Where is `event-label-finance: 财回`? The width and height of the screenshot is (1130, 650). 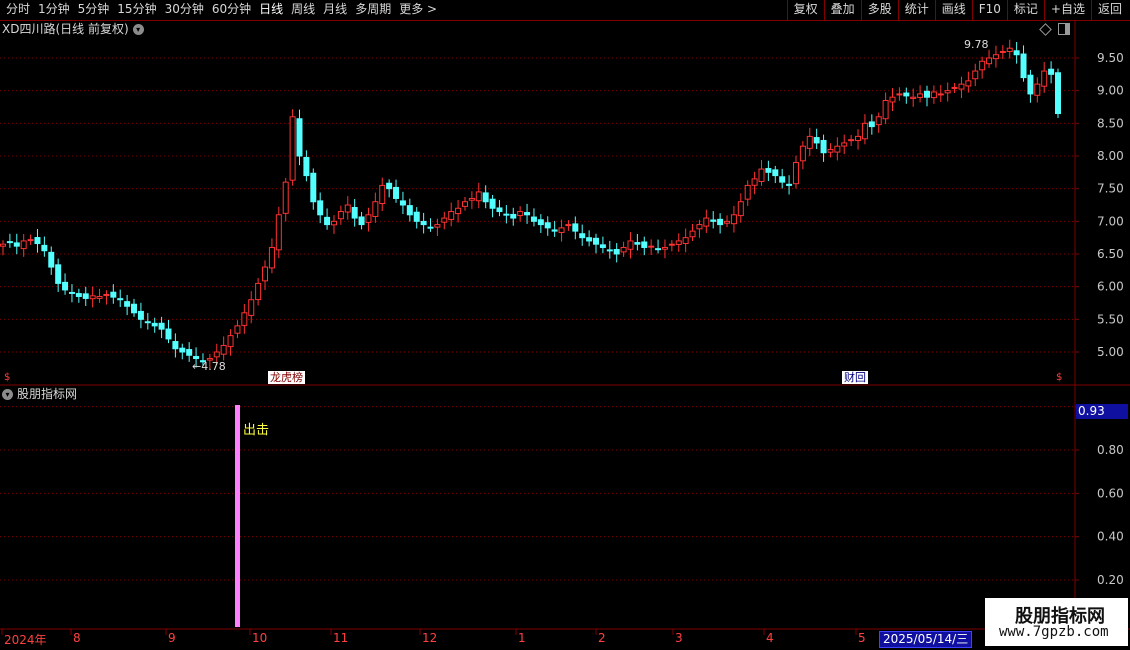
event-label-finance: 财回 is located at coordinates (855, 377).